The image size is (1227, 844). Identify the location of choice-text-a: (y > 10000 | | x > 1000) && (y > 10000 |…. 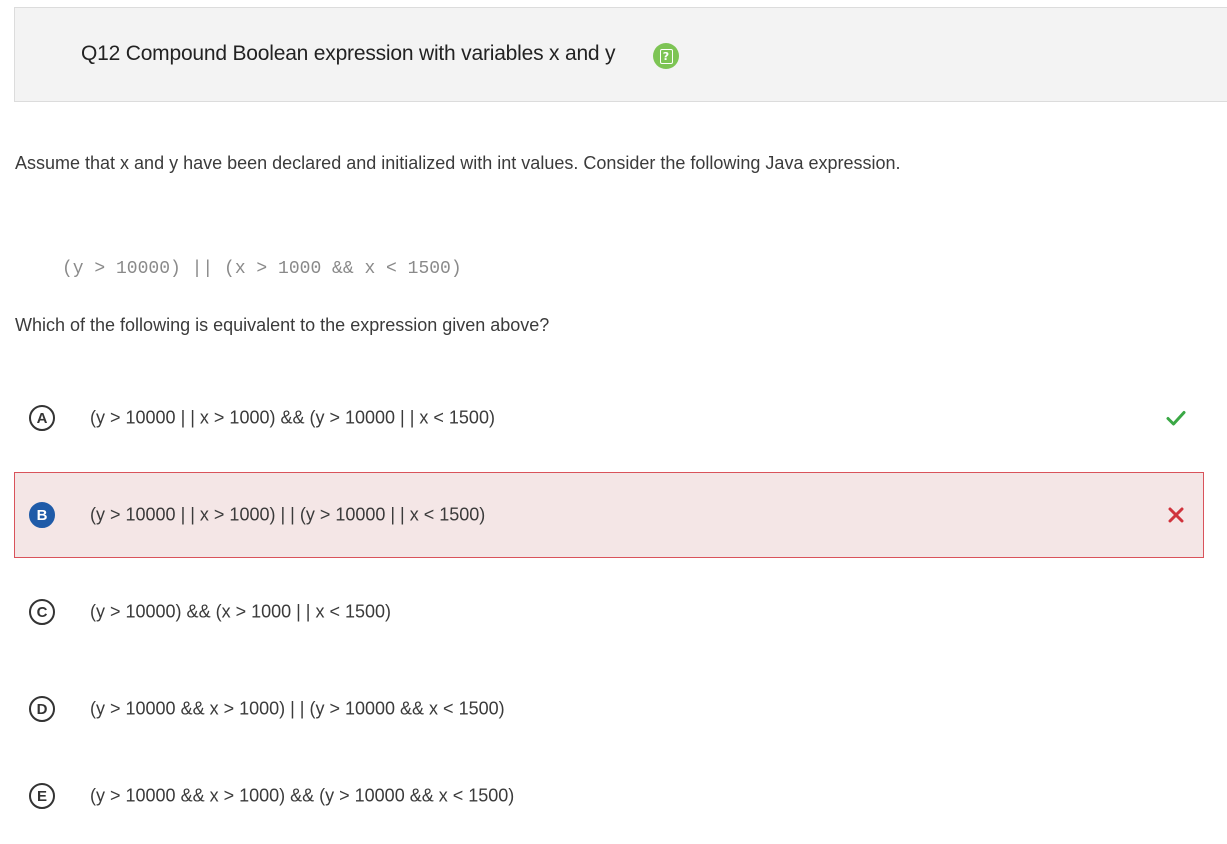
(292, 417).